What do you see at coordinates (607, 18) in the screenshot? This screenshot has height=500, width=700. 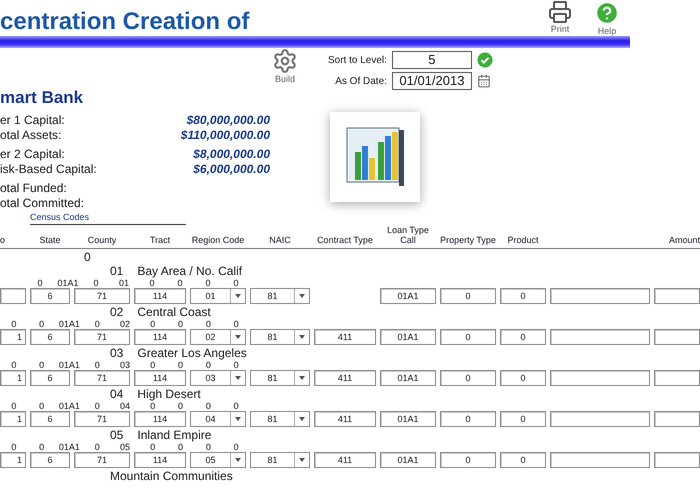 I see `help-button: Help` at bounding box center [607, 18].